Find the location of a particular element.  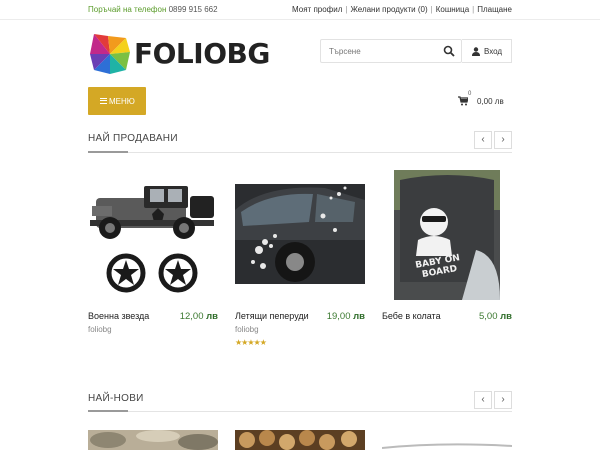

product-image: BABY ON BOARD is located at coordinates (447, 235).